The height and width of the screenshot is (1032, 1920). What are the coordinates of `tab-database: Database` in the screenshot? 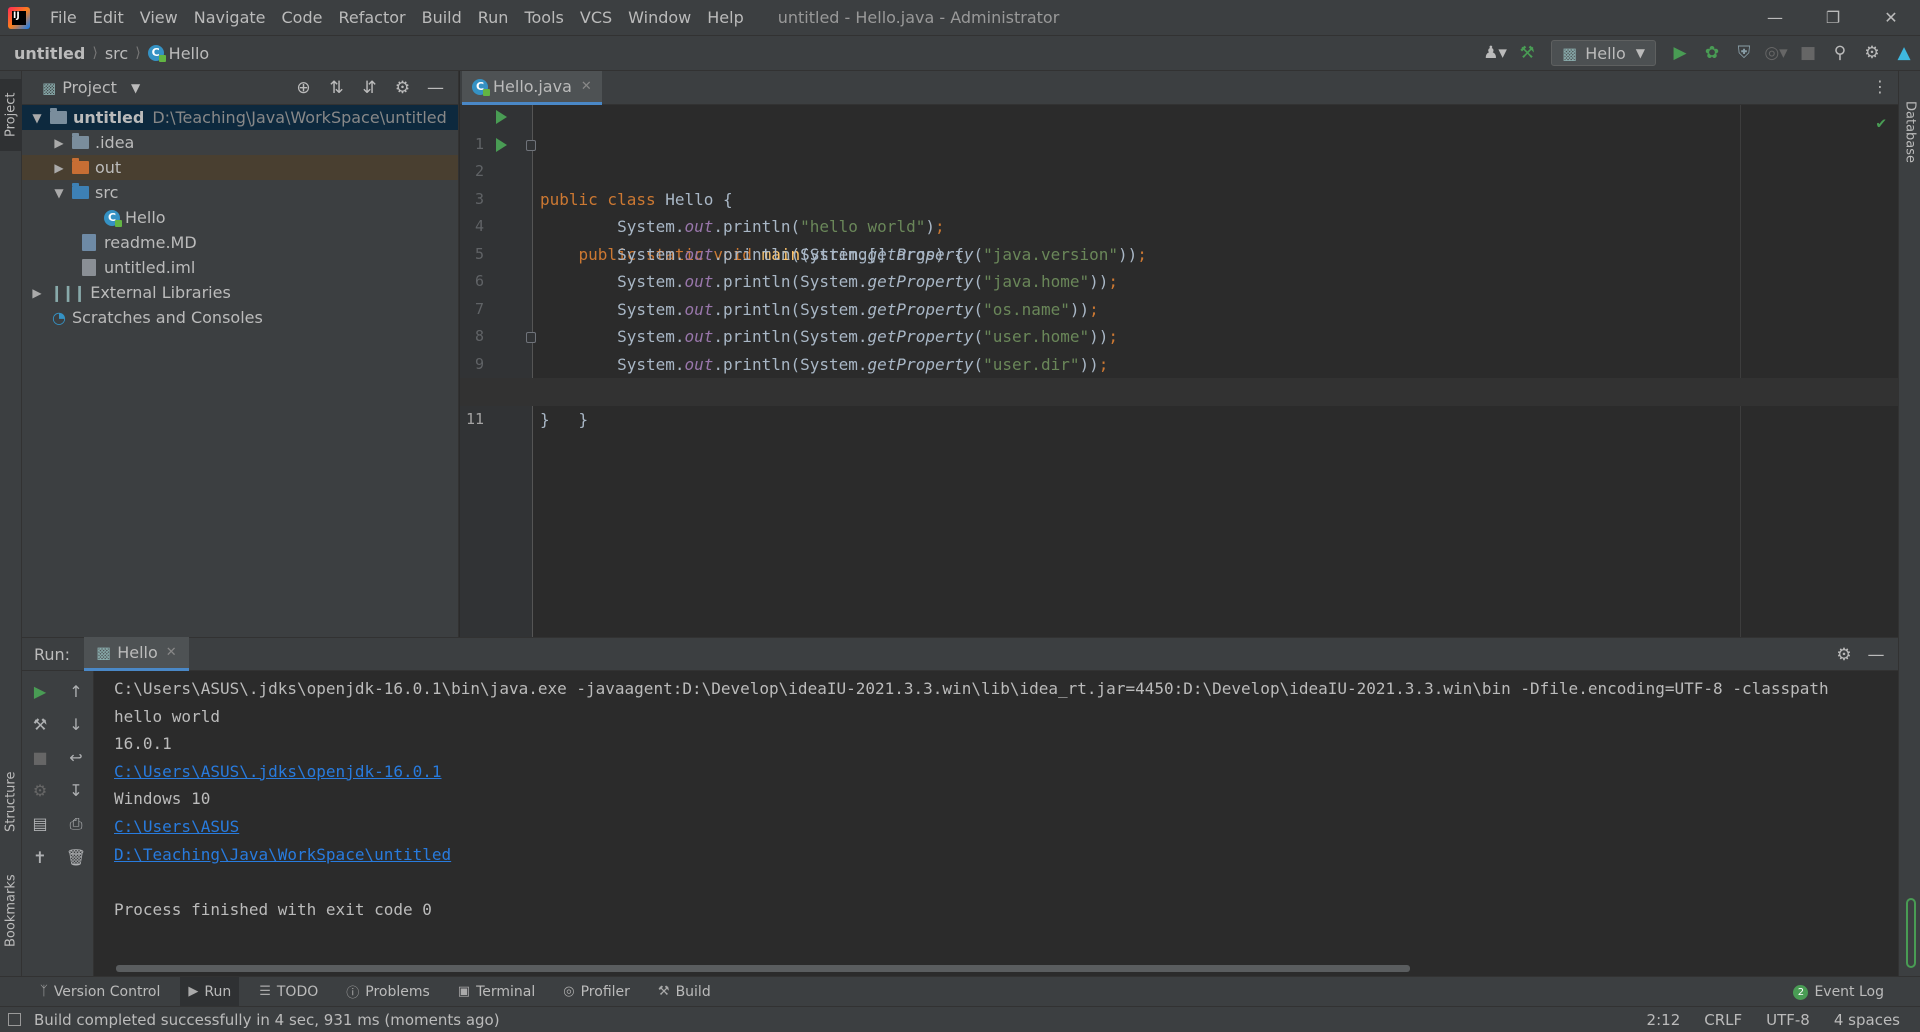 It's located at (1909, 132).